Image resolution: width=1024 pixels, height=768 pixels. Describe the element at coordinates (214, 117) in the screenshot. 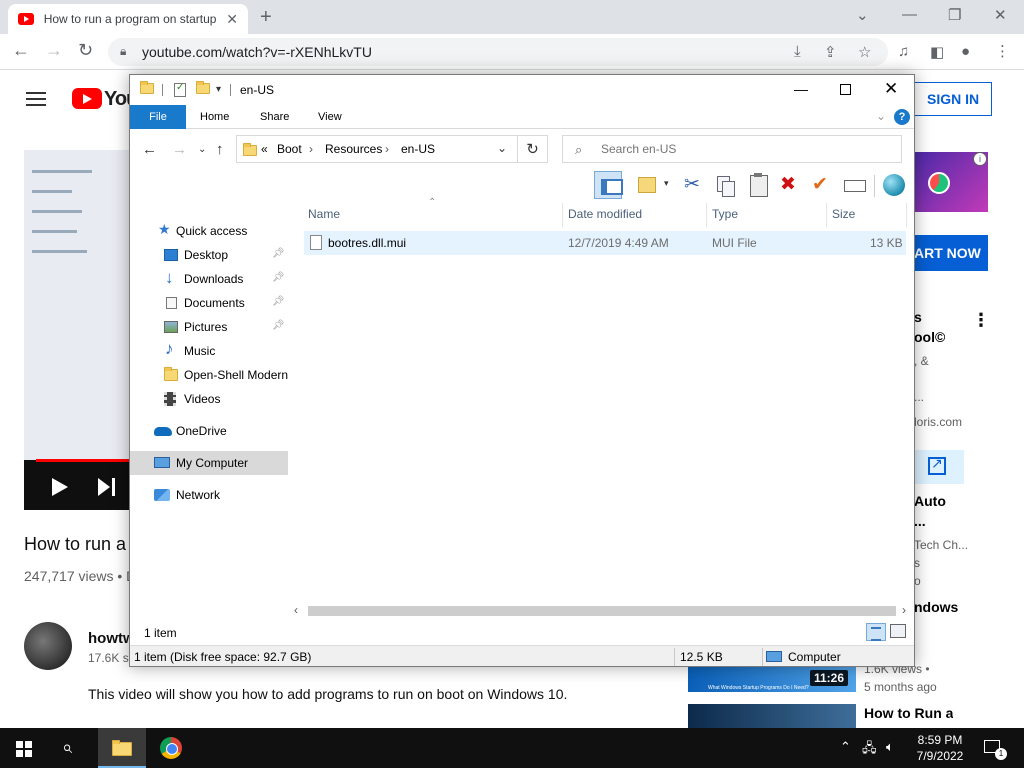

I see `tab-home: Home` at that location.